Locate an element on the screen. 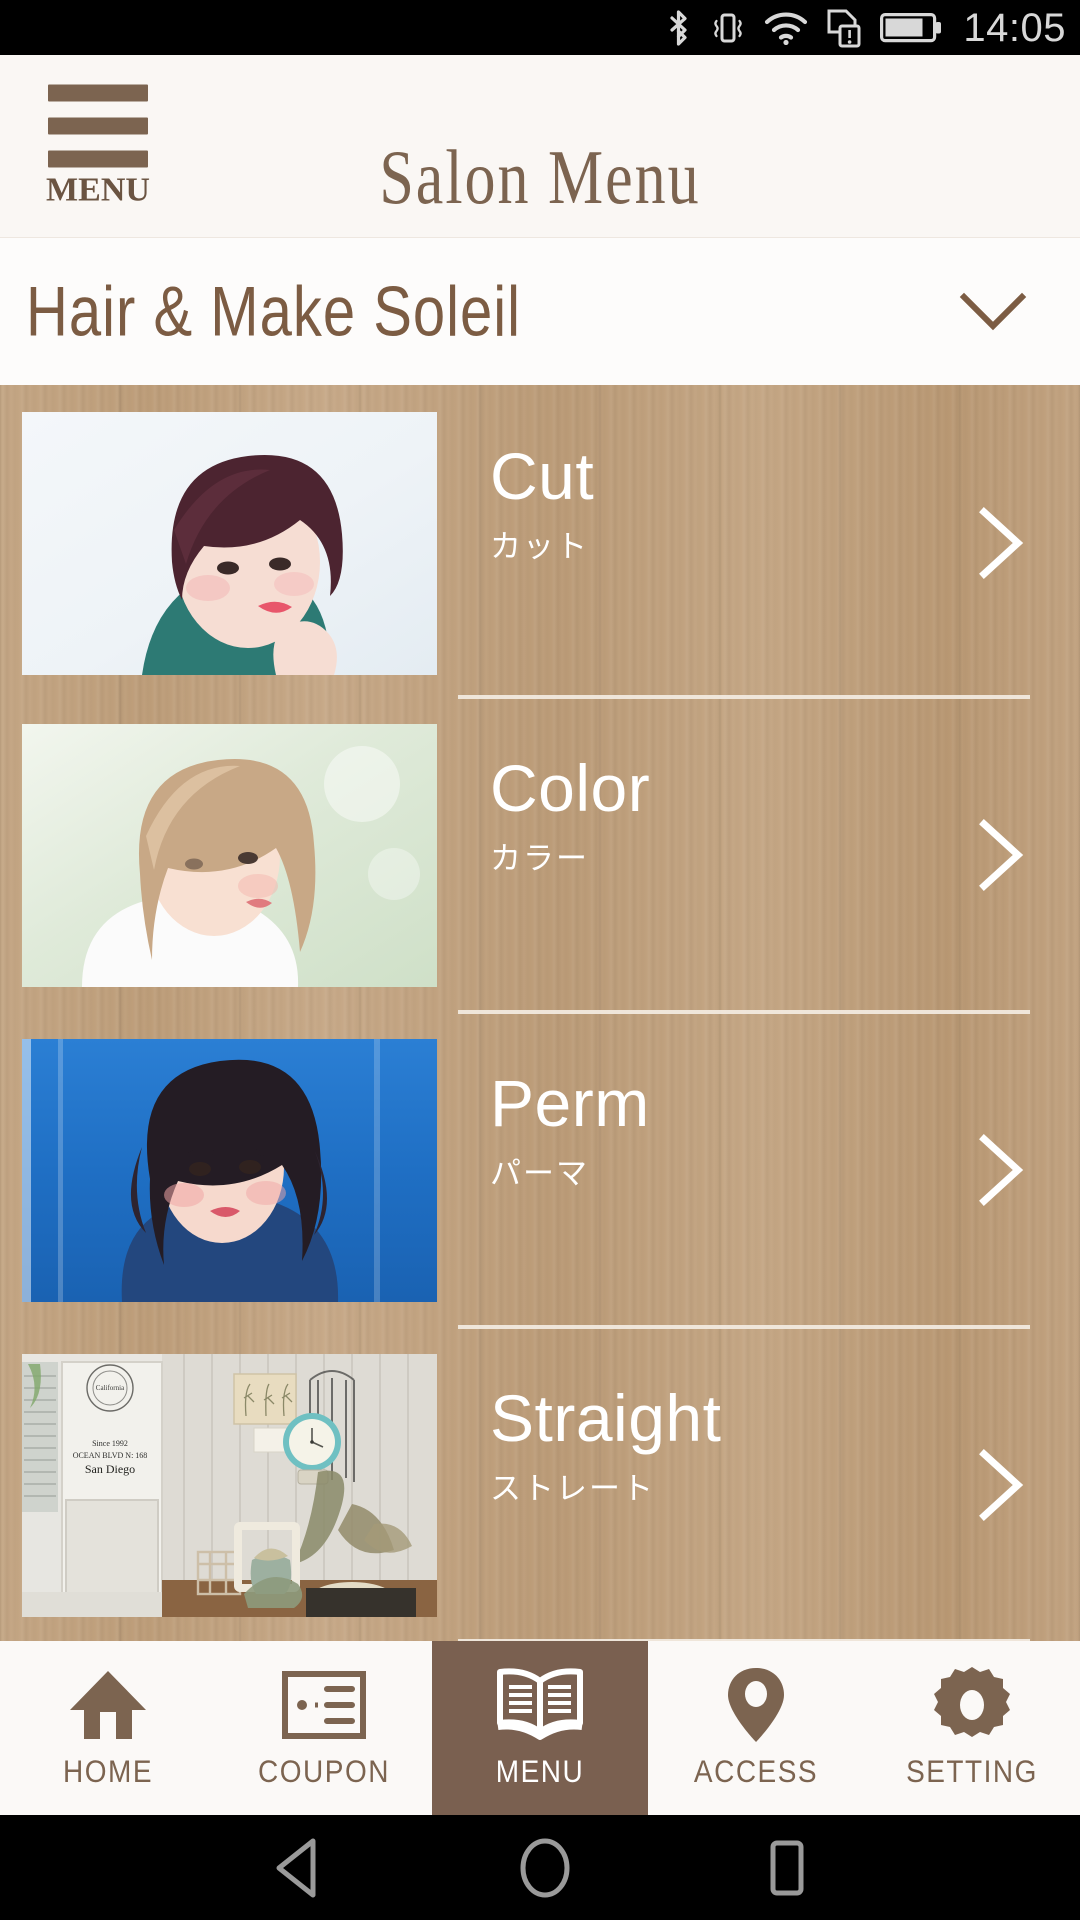 This screenshot has height=1920, width=1080. page-title: Salon Menu is located at coordinates (540, 178).